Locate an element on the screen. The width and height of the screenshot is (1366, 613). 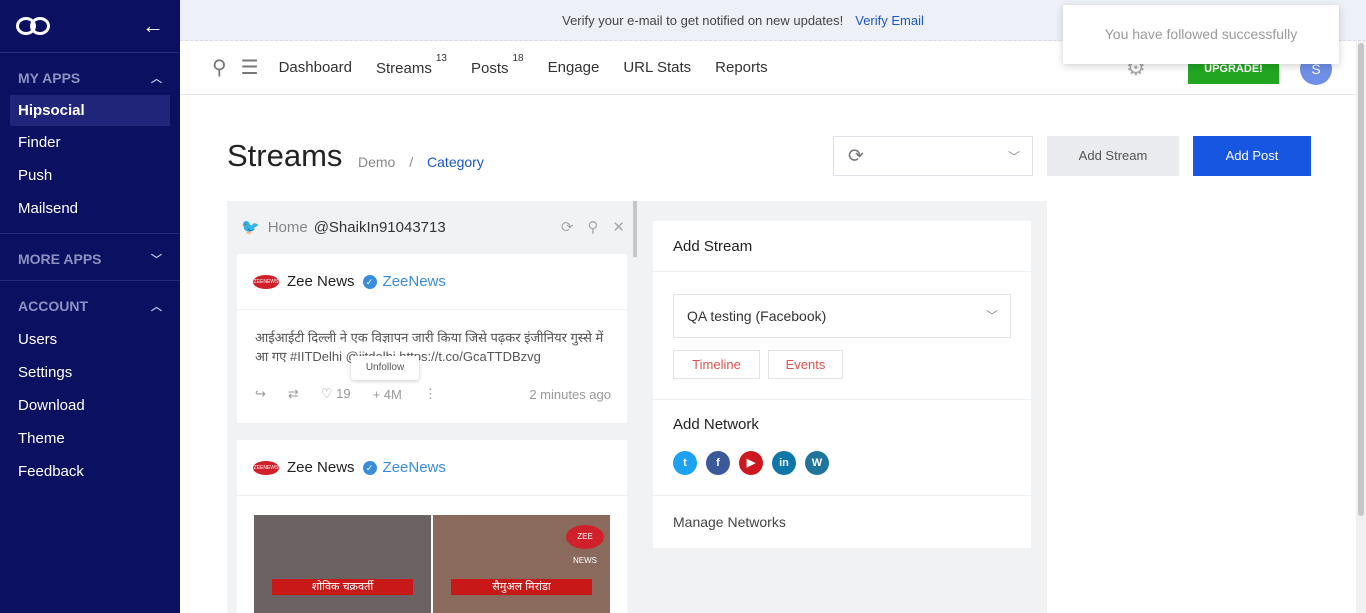
timeline-button: Timeline is located at coordinates (716, 364).